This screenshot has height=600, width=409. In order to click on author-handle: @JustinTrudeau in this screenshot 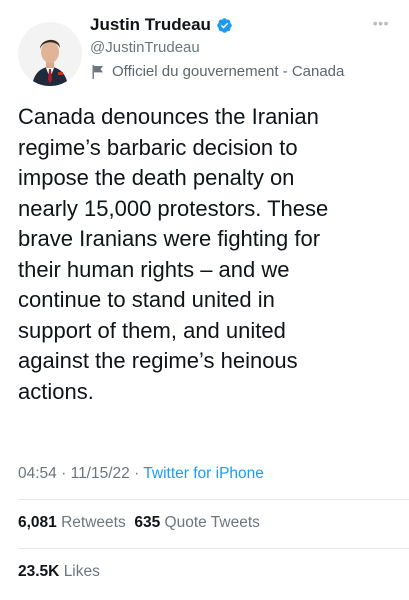, I will do `click(240, 48)`.